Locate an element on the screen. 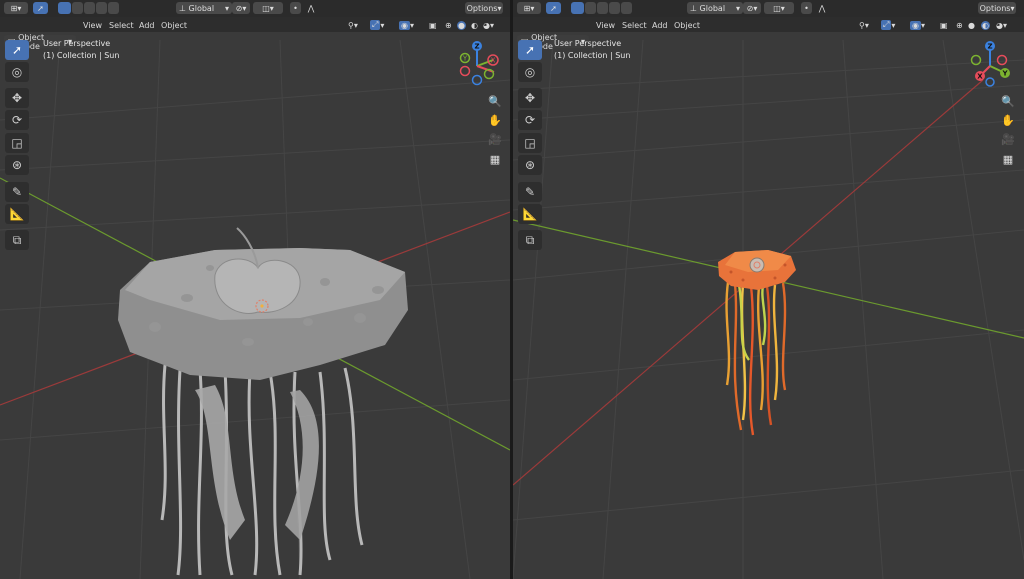 Image resolution: width=1024 pixels, height=579 pixels. cursor-icon: ◎ is located at coordinates (17, 72).